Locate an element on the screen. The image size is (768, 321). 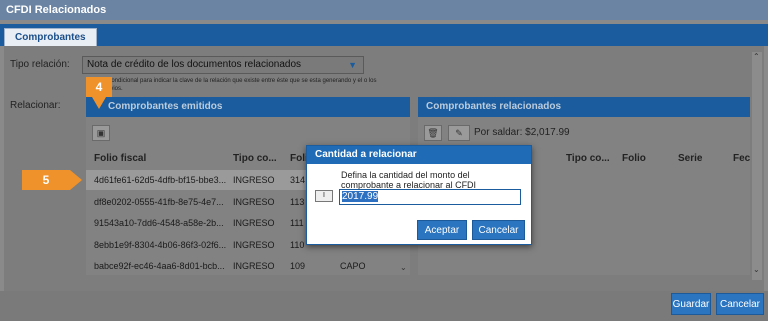
amount-value: 2017.99 is located at coordinates (360, 196).